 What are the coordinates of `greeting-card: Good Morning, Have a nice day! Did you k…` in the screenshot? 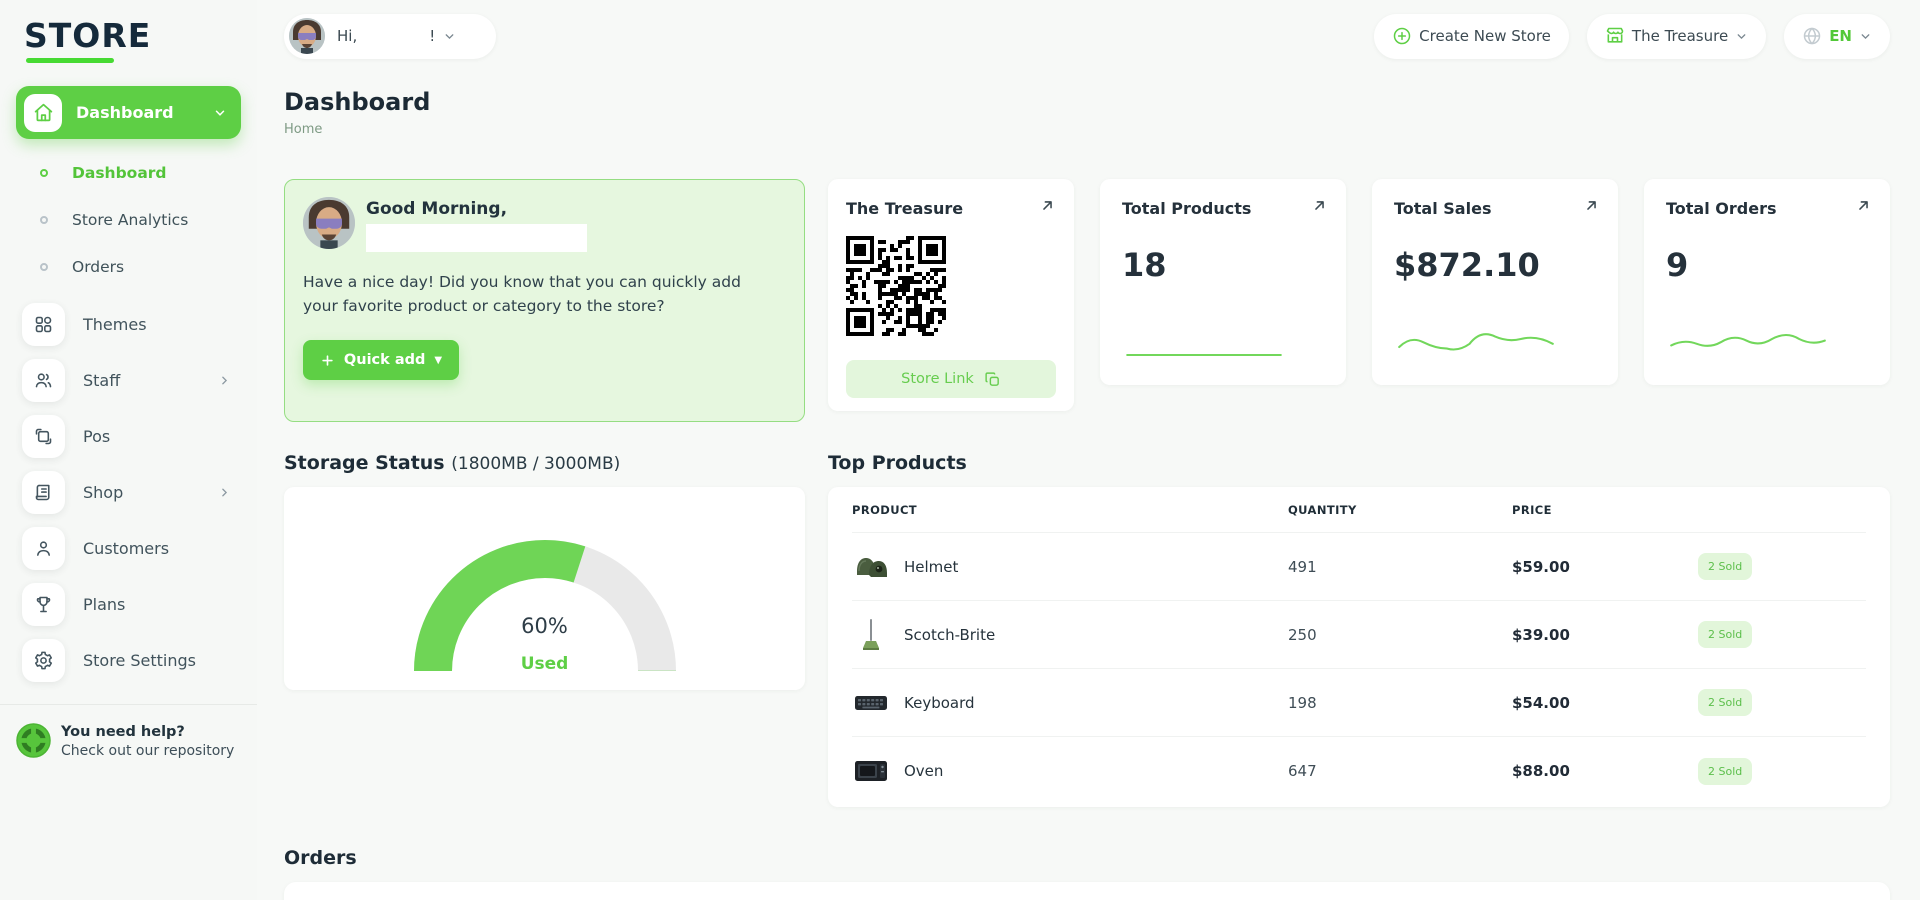 It's located at (544, 300).